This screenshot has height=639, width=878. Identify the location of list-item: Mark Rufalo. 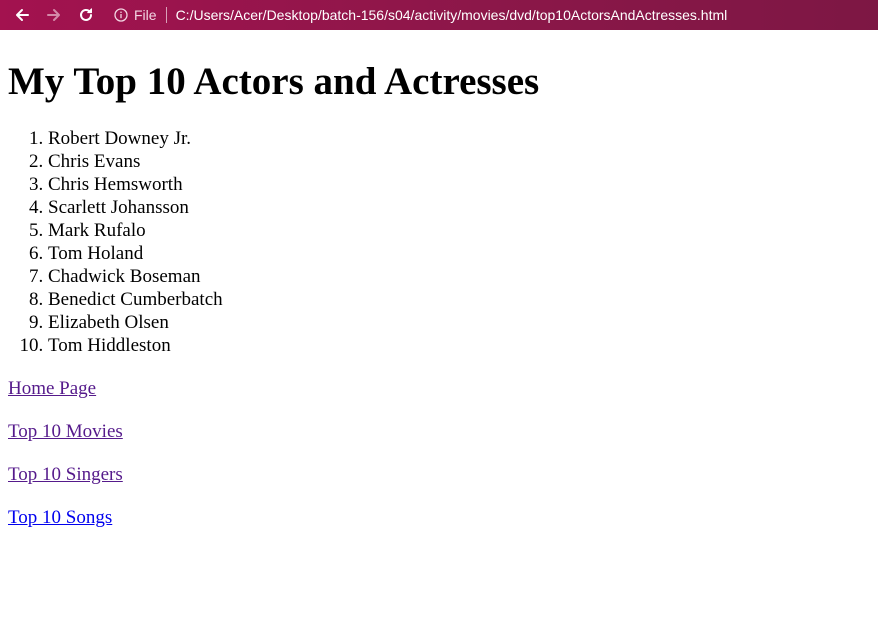
(459, 230).